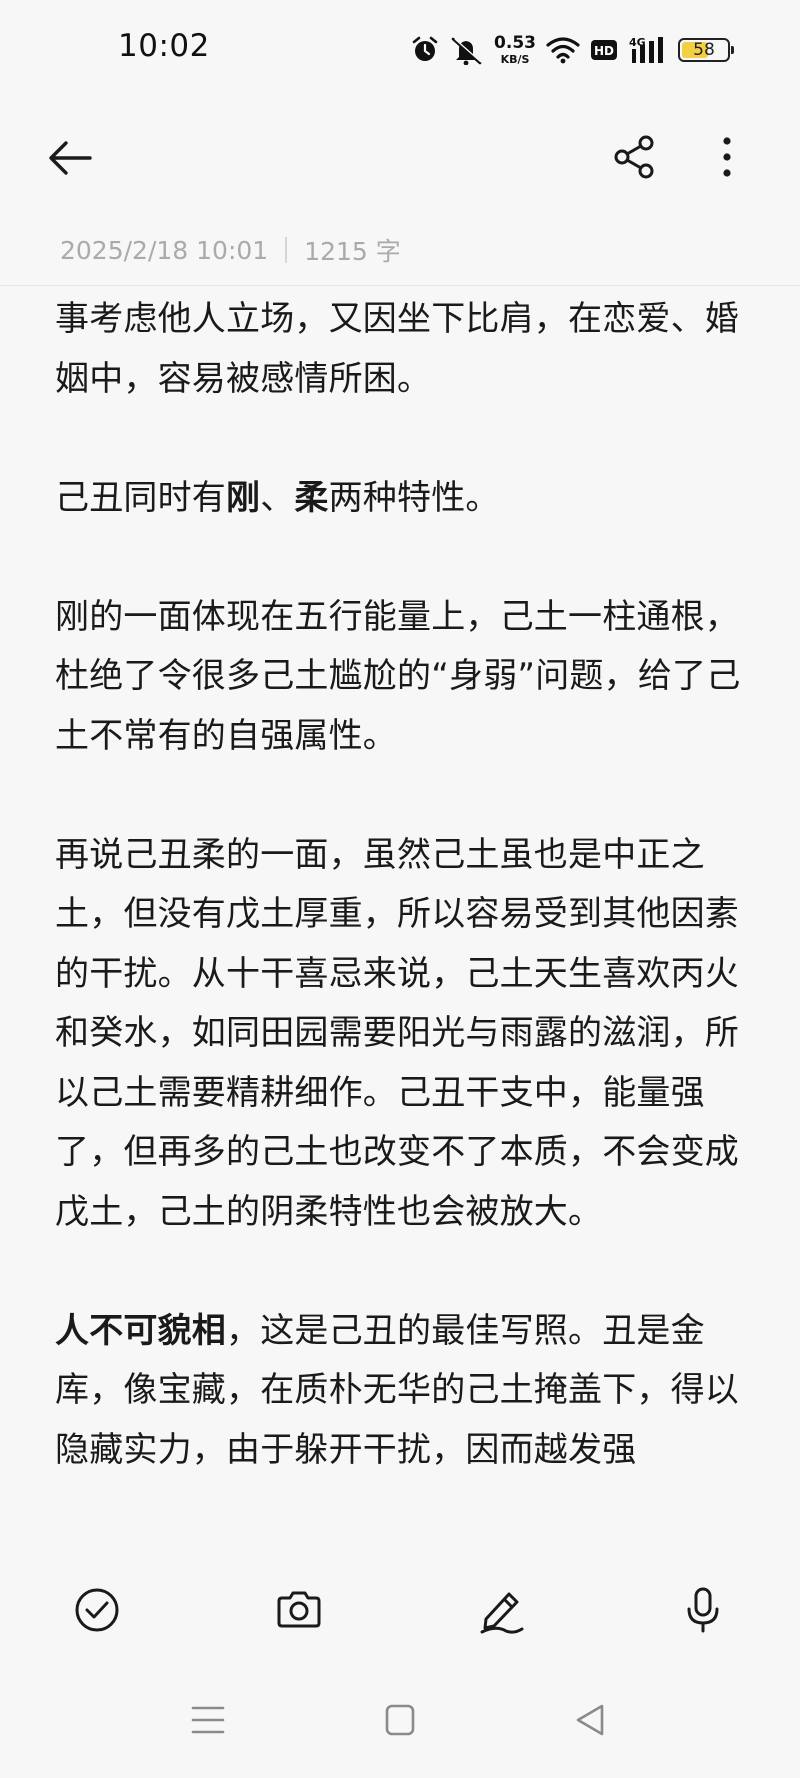 Image resolution: width=800 pixels, height=1778 pixels. What do you see at coordinates (400, 158) in the screenshot?
I see `note-toolbar` at bounding box center [400, 158].